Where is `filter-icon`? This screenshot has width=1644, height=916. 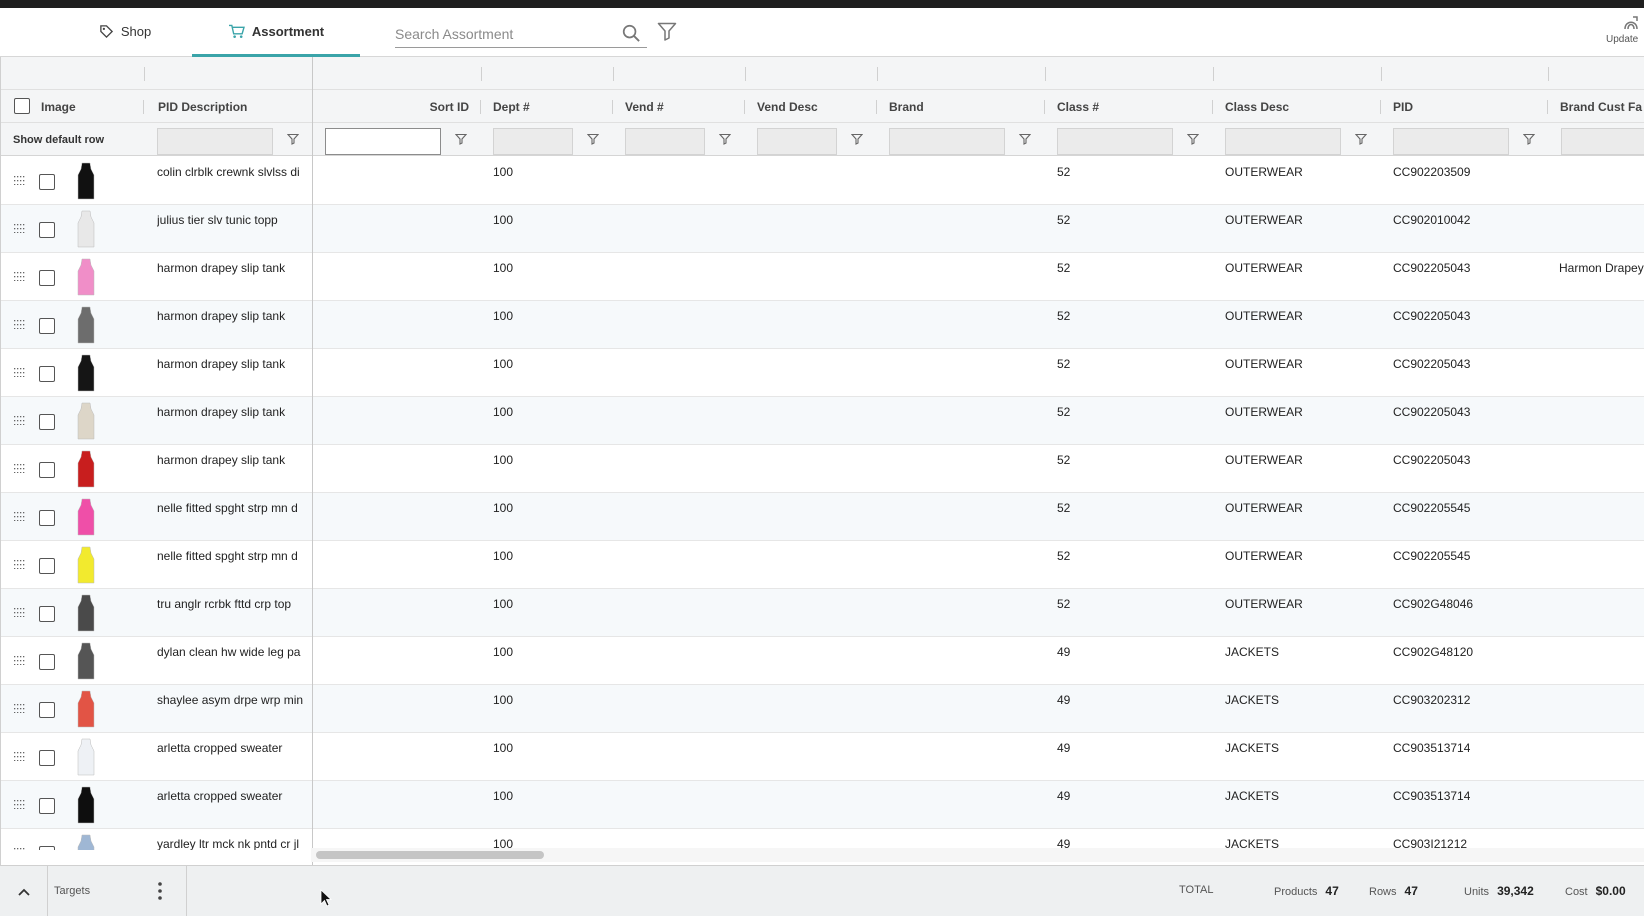 filter-icon is located at coordinates (667, 31).